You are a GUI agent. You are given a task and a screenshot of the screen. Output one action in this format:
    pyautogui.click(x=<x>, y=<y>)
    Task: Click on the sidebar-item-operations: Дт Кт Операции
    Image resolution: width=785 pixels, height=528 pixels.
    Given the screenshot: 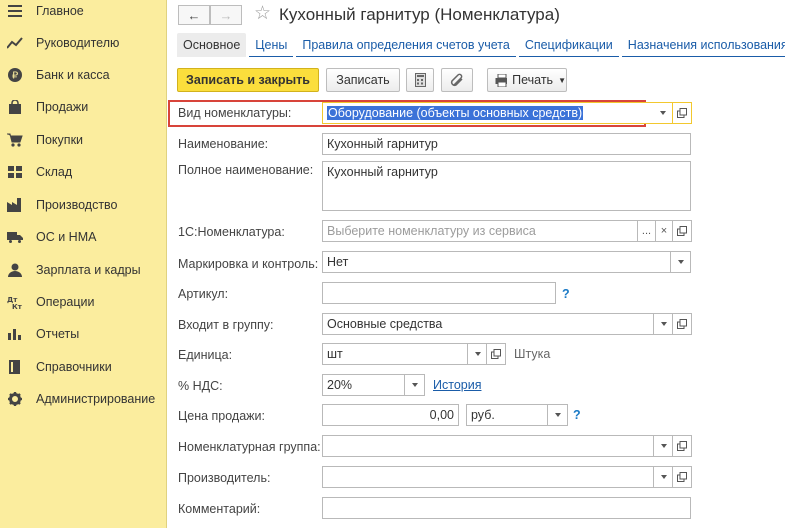 What is the action you would take?
    pyautogui.click(x=83, y=302)
    